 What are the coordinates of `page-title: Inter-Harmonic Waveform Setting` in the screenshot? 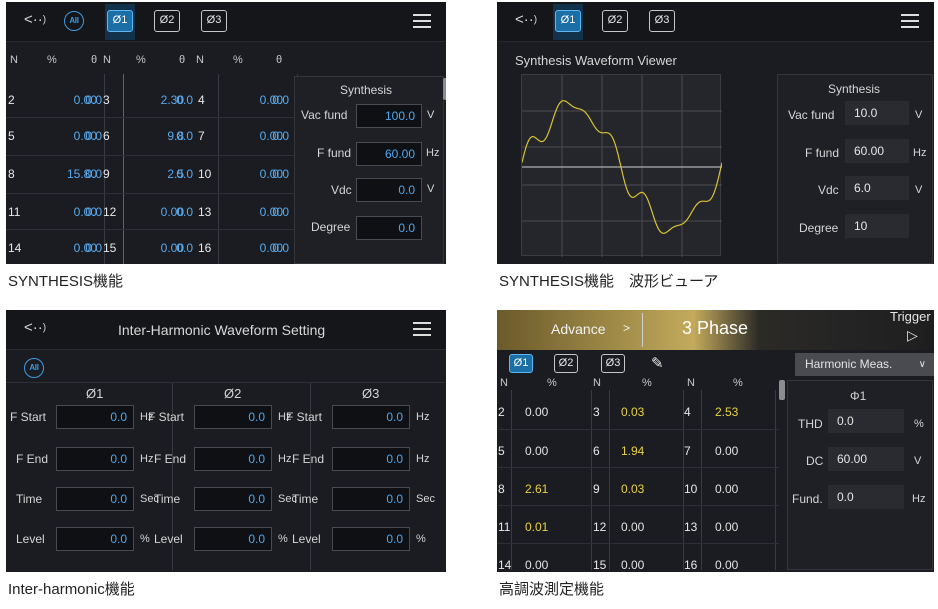 It's located at (222, 330).